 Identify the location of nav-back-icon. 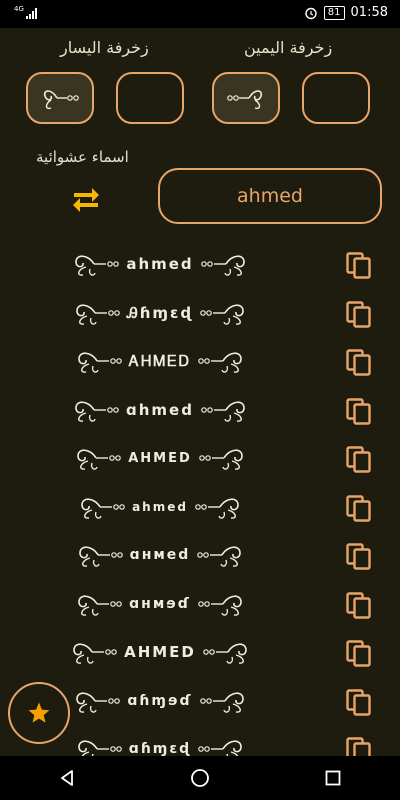
(66, 778).